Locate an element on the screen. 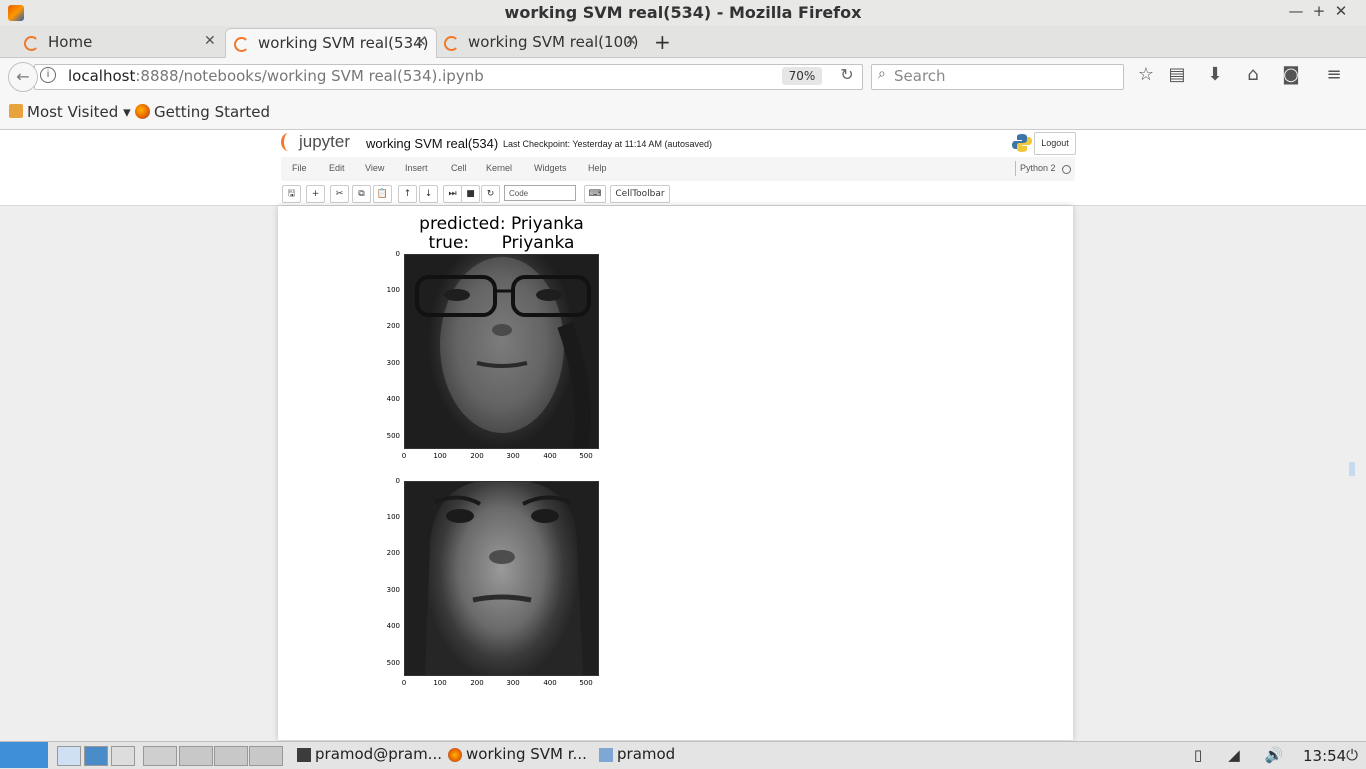  volume-icon: 🔊 is located at coordinates (1274, 755).